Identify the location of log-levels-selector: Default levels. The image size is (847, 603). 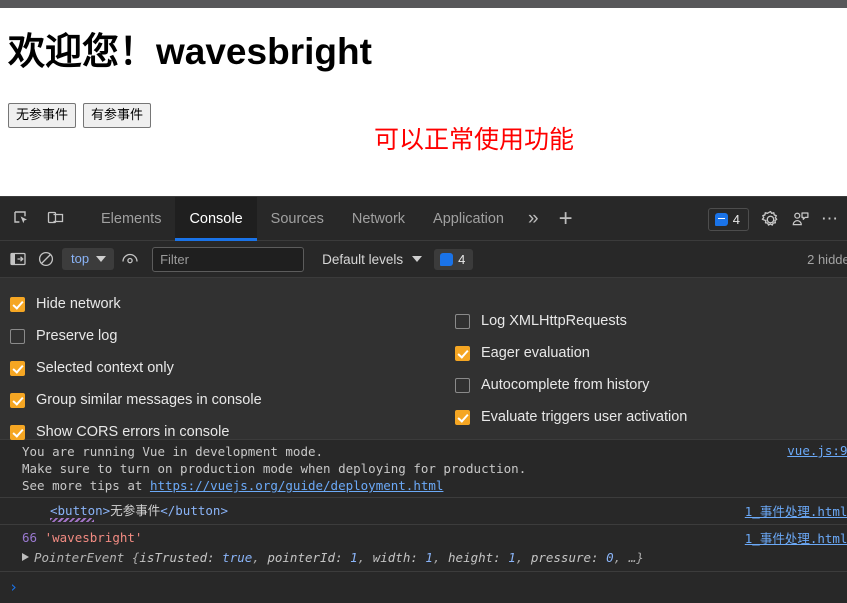
(372, 259).